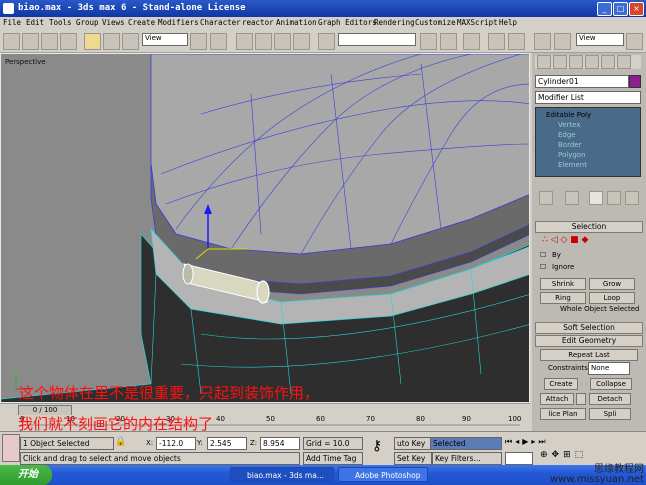 The image size is (646, 485). Describe the element at coordinates (544, 62) in the screenshot. I see `create-tab-icon` at that location.